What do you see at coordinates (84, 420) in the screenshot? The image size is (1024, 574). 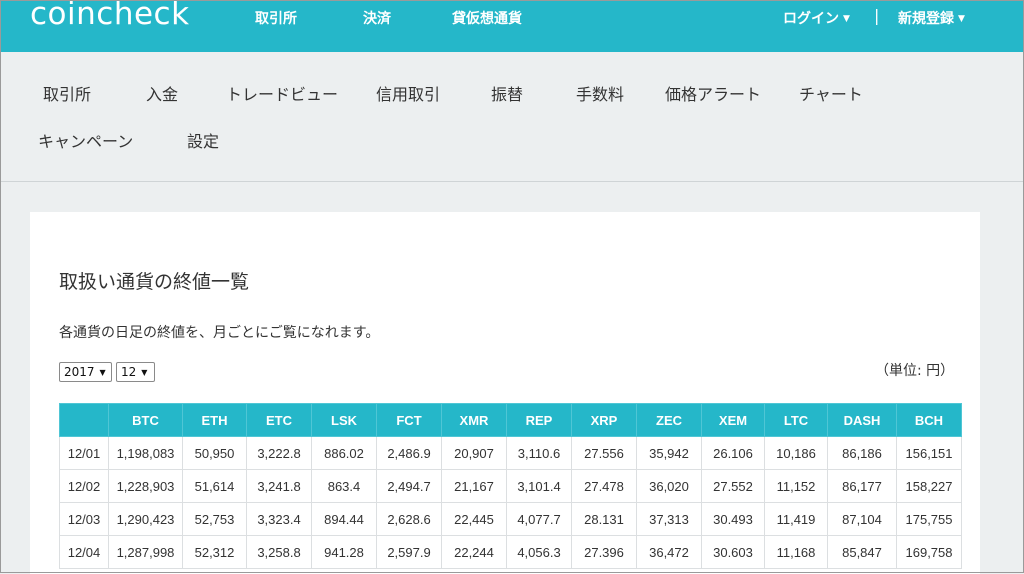 I see `table-header-corner` at bounding box center [84, 420].